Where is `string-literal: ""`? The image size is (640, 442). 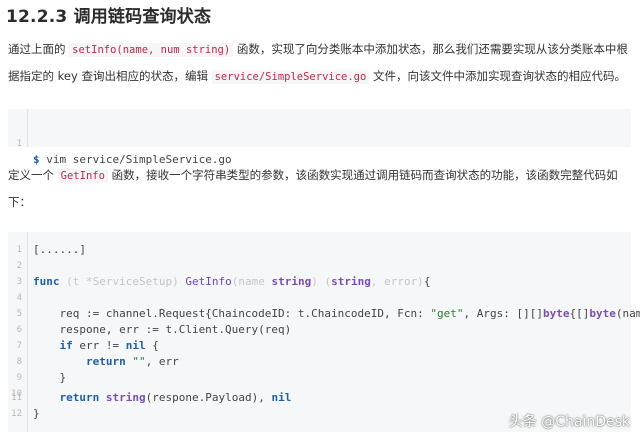
string-literal: "" is located at coordinates (135, 361).